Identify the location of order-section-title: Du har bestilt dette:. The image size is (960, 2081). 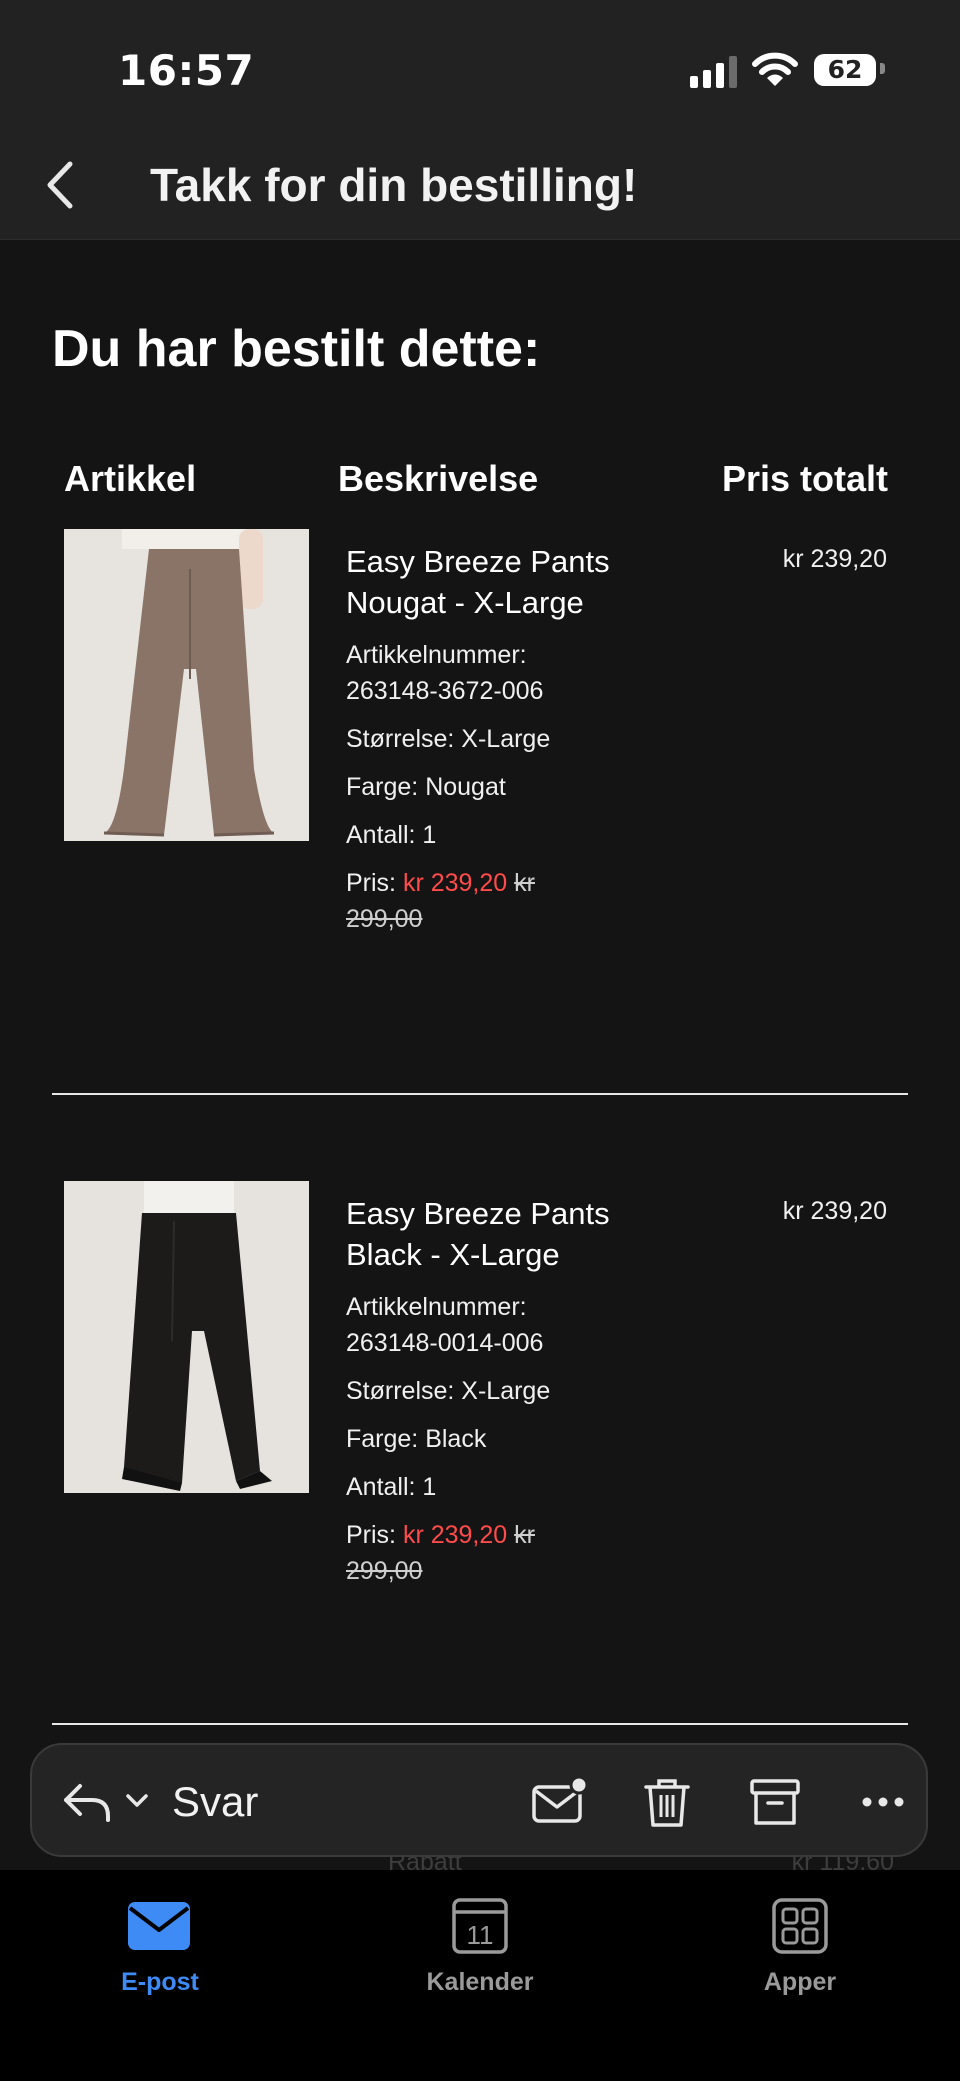
(296, 349).